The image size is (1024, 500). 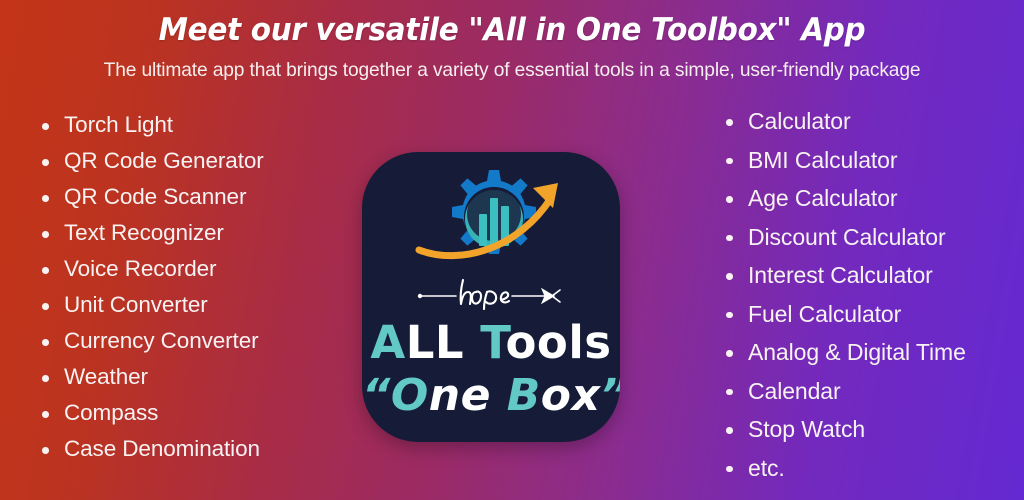 I want to click on app-icon: ALL Tools “One Box”, so click(x=491, y=297).